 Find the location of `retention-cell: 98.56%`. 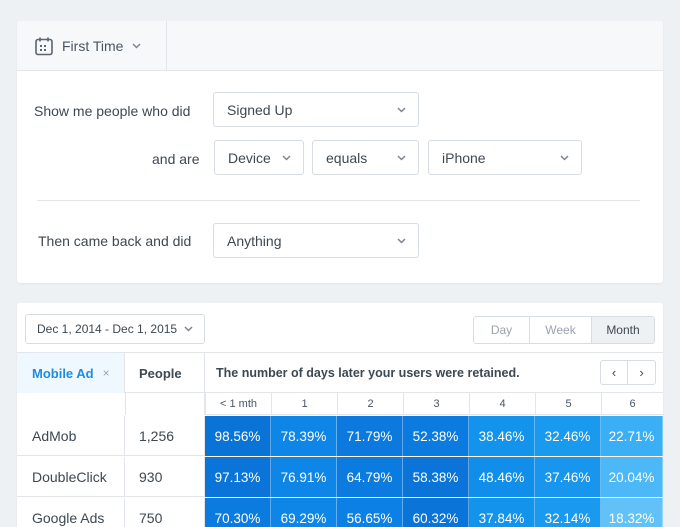

retention-cell: 98.56% is located at coordinates (238, 436).